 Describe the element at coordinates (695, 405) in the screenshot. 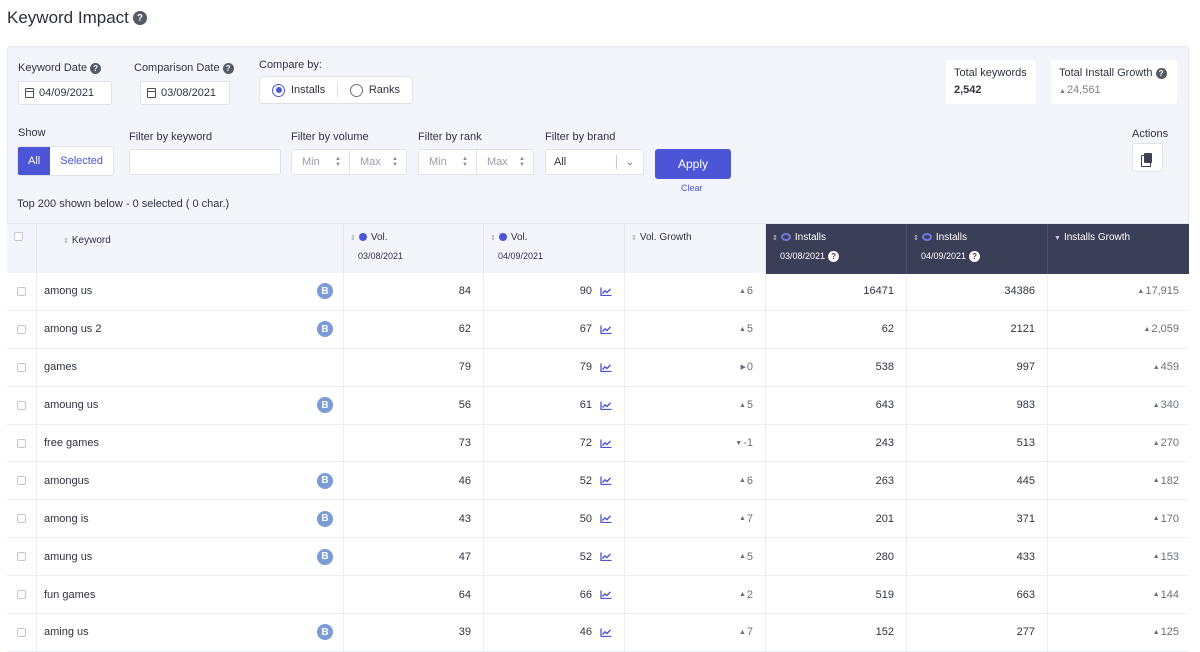

I see `vol-growth-cell: ▲ 5` at that location.